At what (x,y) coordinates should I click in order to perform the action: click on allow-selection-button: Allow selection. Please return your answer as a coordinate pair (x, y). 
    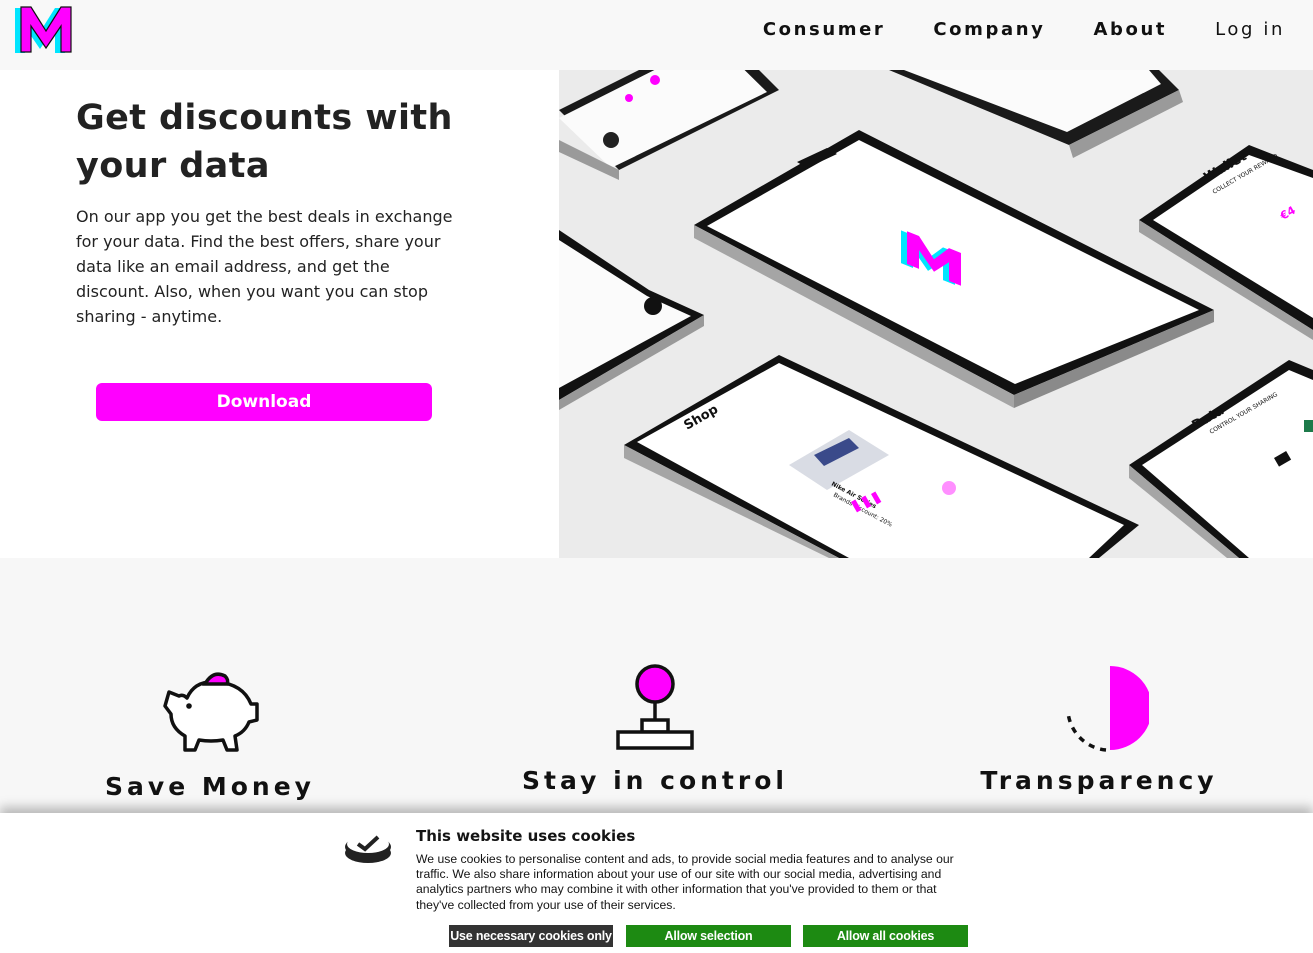
    Looking at the image, I should click on (708, 936).